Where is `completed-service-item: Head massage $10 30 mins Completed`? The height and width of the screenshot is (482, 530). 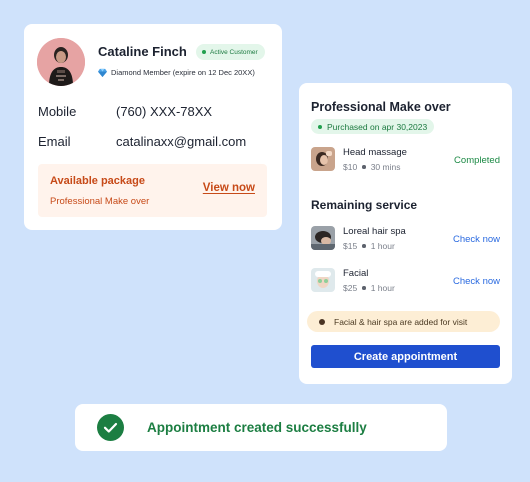 completed-service-item: Head massage $10 30 mins Completed is located at coordinates (406, 160).